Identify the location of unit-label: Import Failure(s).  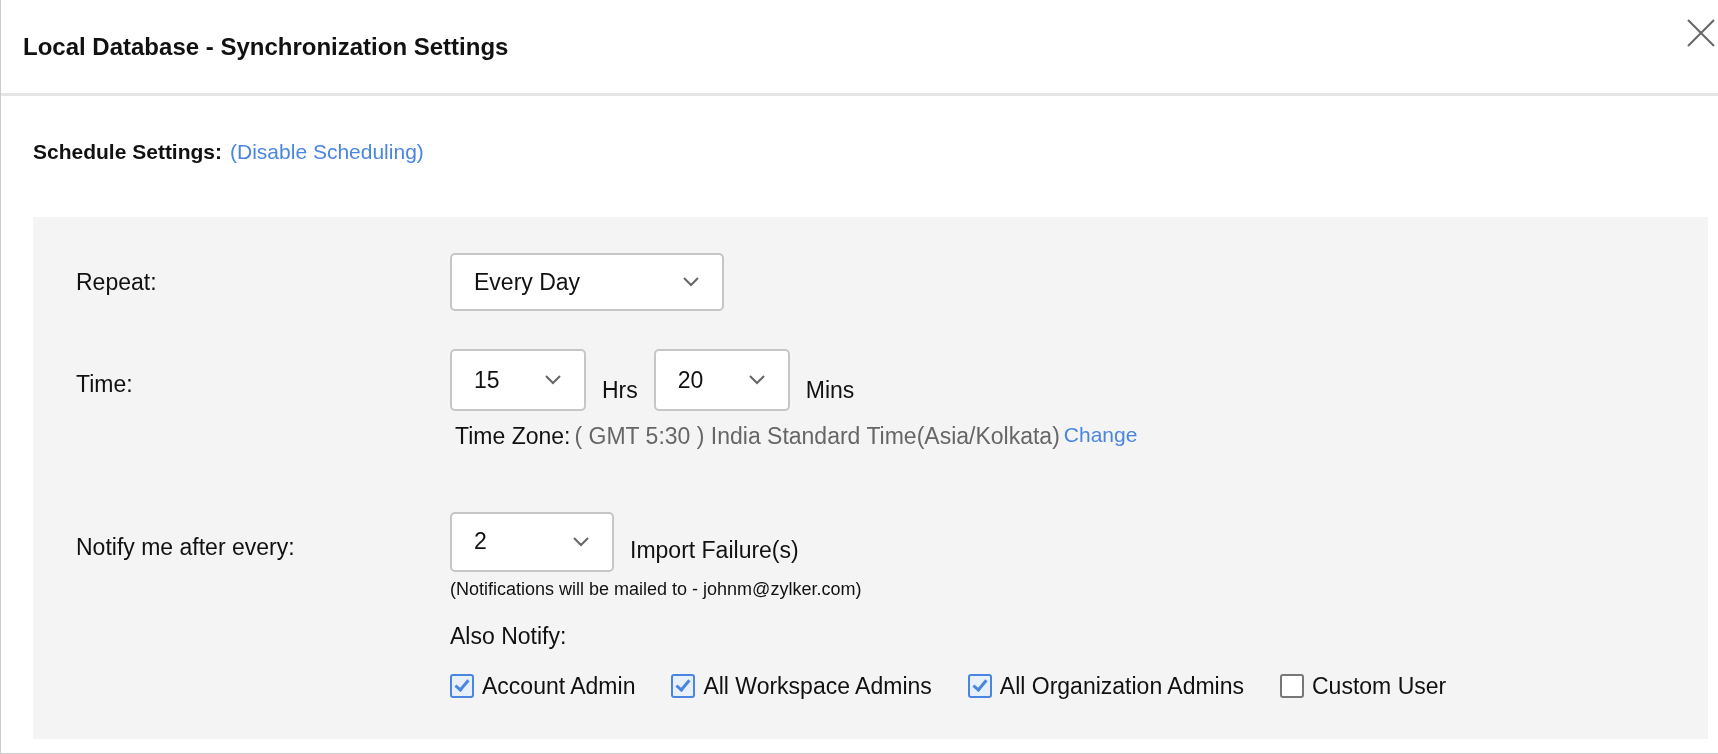
(714, 550).